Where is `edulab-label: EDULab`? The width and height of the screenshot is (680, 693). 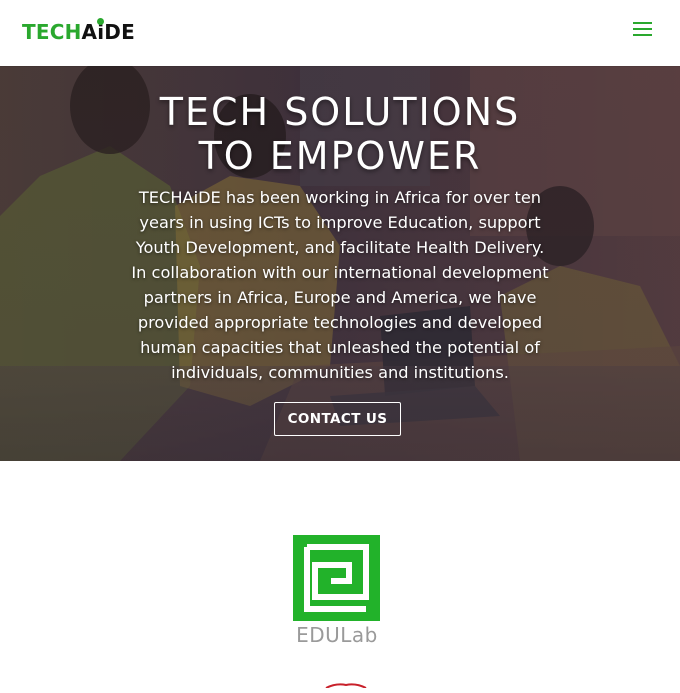
edulab-label: EDULab is located at coordinates (337, 635).